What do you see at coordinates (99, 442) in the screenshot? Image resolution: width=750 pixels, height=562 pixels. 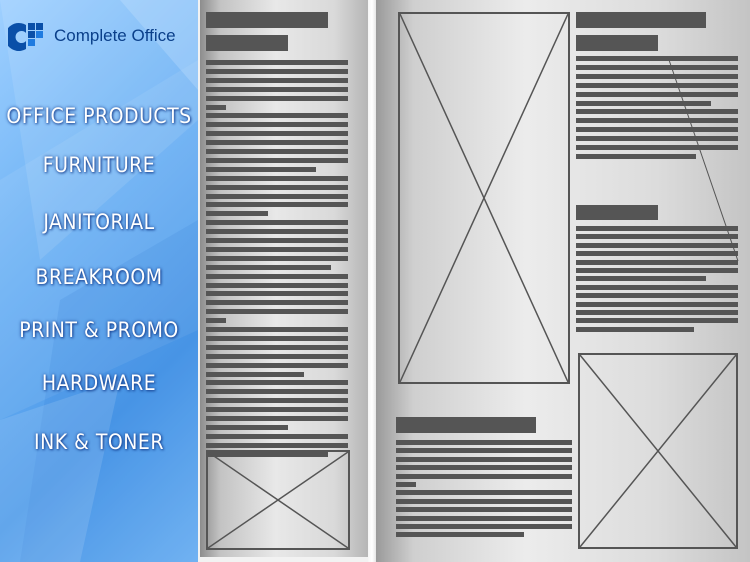 I see `nav-item-ink-toner: INK & TONER` at bounding box center [99, 442].